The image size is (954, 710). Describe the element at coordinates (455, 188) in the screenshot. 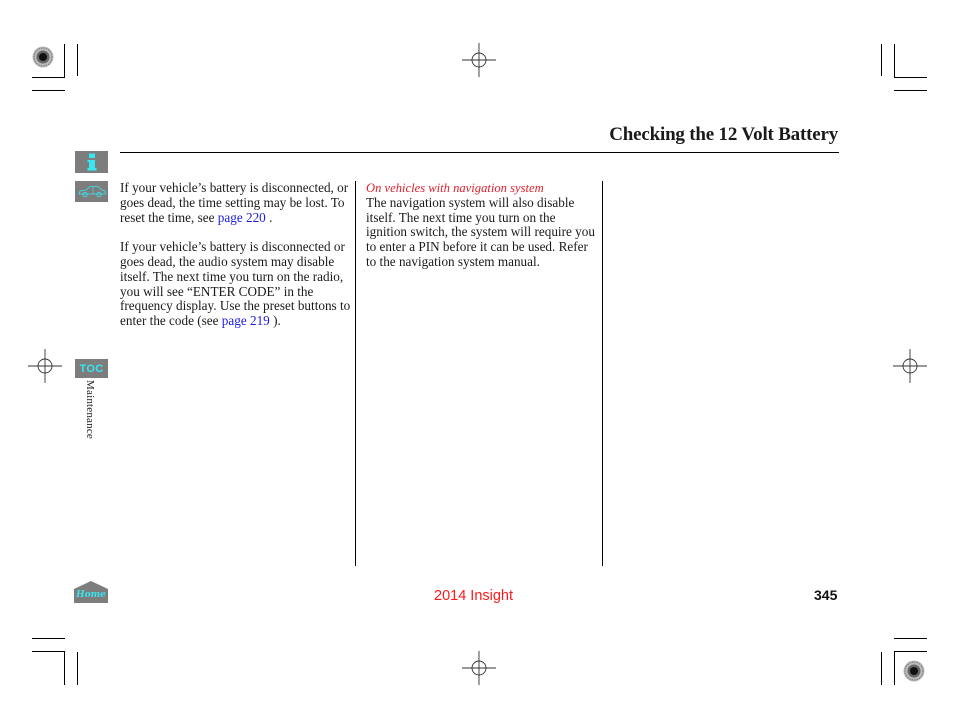

I see `condition-note: On vehicles with navigation system` at that location.